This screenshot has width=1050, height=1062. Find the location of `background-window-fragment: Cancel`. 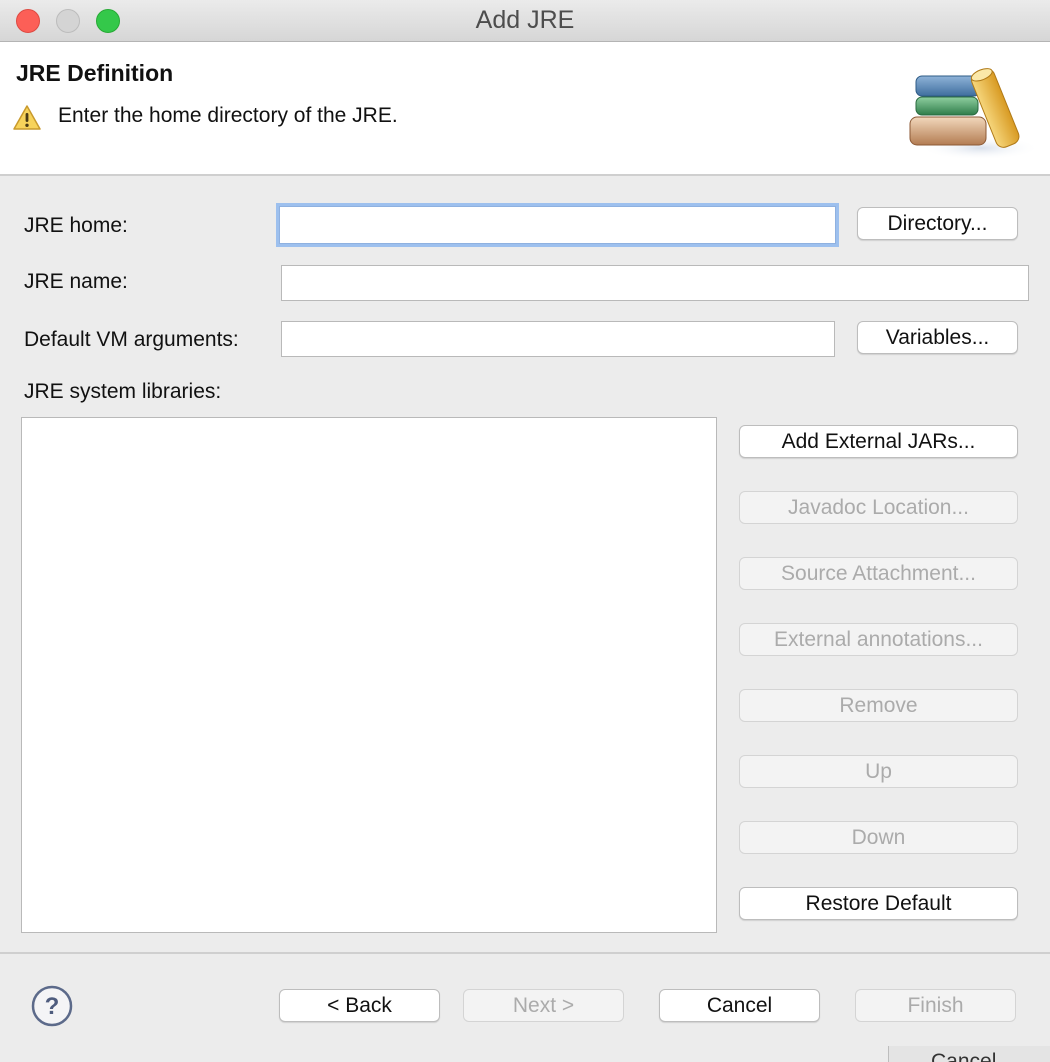

background-window-fragment: Cancel is located at coordinates (969, 1054).